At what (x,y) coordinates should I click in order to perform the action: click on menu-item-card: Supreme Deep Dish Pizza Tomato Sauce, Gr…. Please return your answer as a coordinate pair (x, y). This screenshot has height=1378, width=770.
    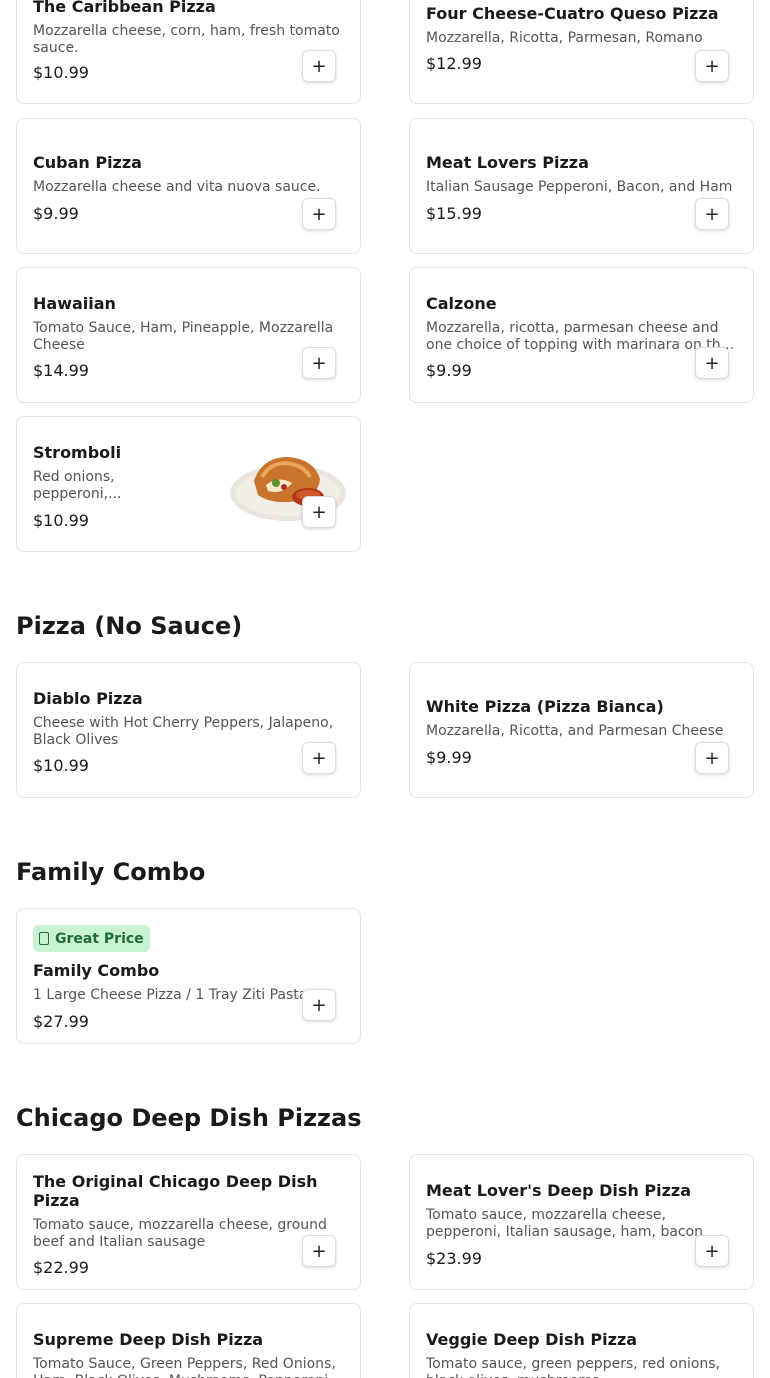
    Looking at the image, I should click on (188, 1340).